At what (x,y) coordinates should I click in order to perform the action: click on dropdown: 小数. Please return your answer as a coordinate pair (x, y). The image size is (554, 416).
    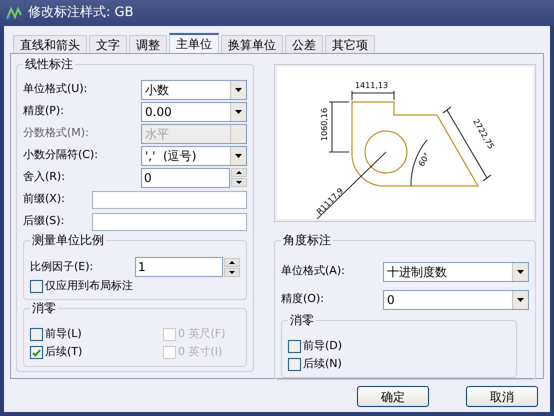
    Looking at the image, I should click on (194, 90).